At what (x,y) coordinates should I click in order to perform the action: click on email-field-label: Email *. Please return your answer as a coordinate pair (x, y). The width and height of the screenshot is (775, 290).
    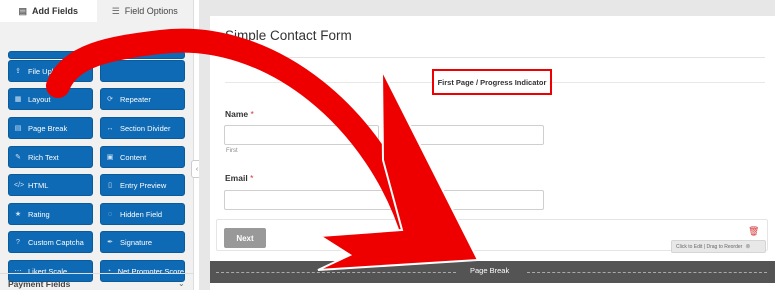
    Looking at the image, I should click on (239, 178).